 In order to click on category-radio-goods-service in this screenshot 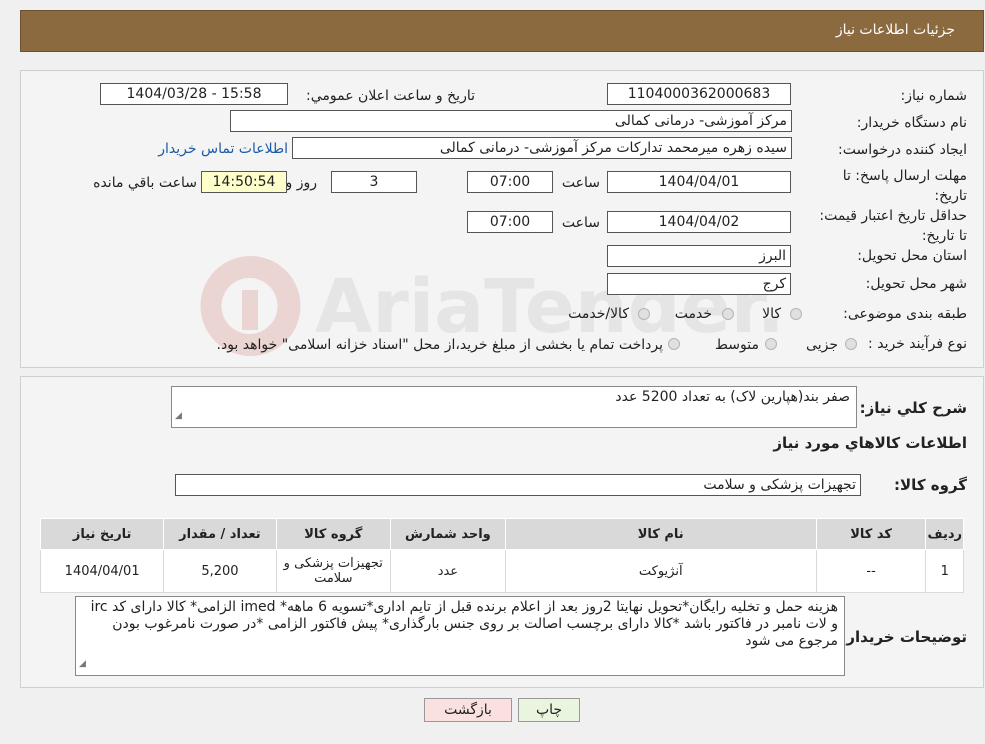, I will do `click(644, 314)`.